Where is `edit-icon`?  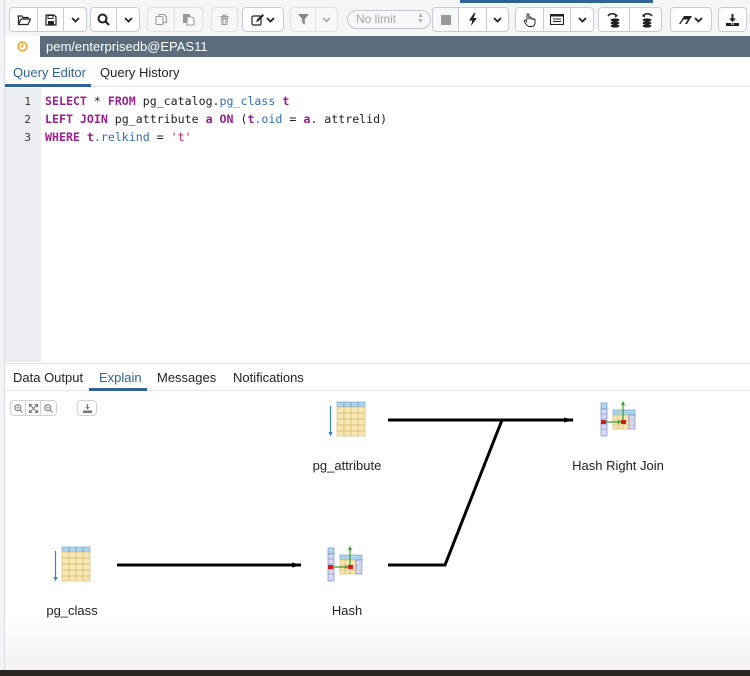
edit-icon is located at coordinates (263, 19).